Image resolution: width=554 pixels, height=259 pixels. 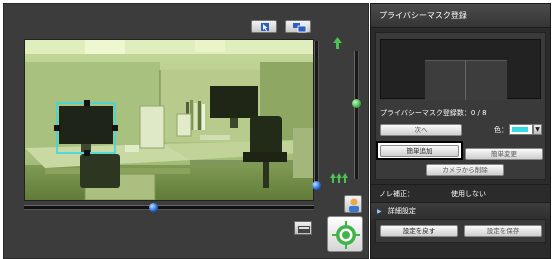 I want to click on tilt-slider, so click(x=316, y=115).